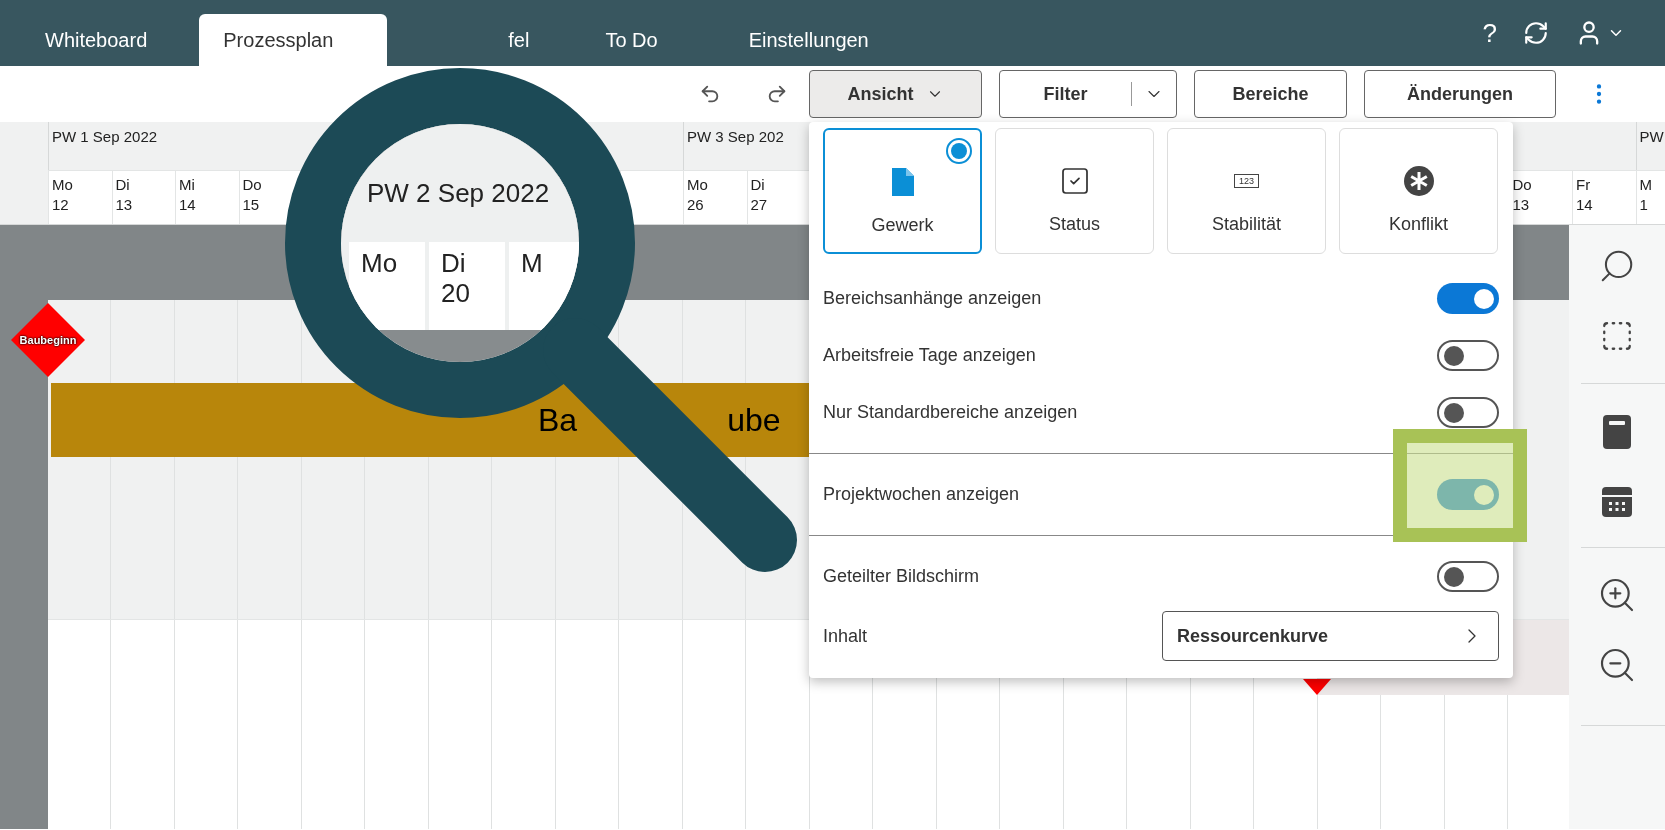 This screenshot has height=830, width=1665. I want to click on day-header-cell: Di 27, so click(778, 196).